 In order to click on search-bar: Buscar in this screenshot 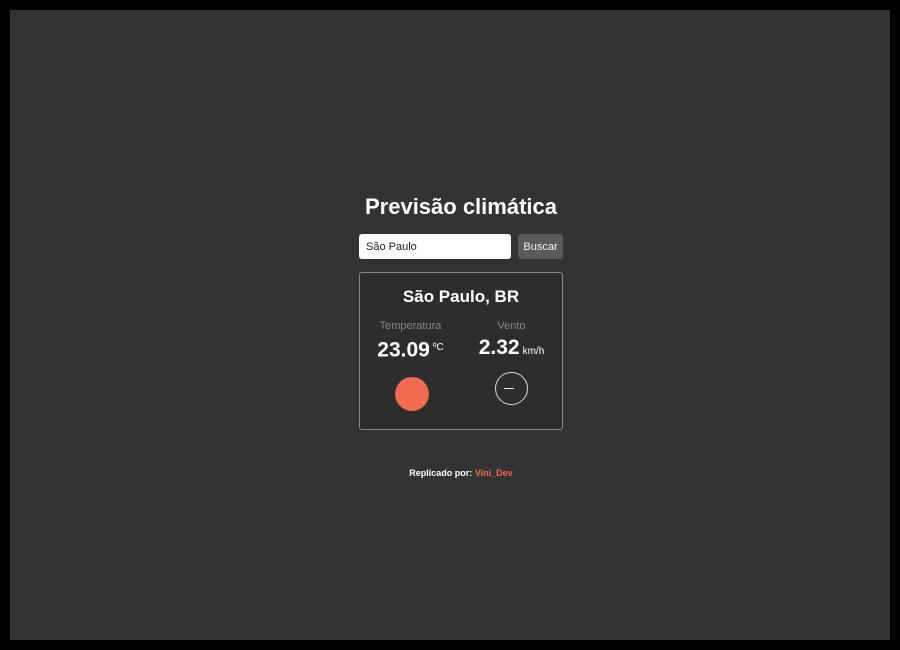, I will do `click(461, 246)`.